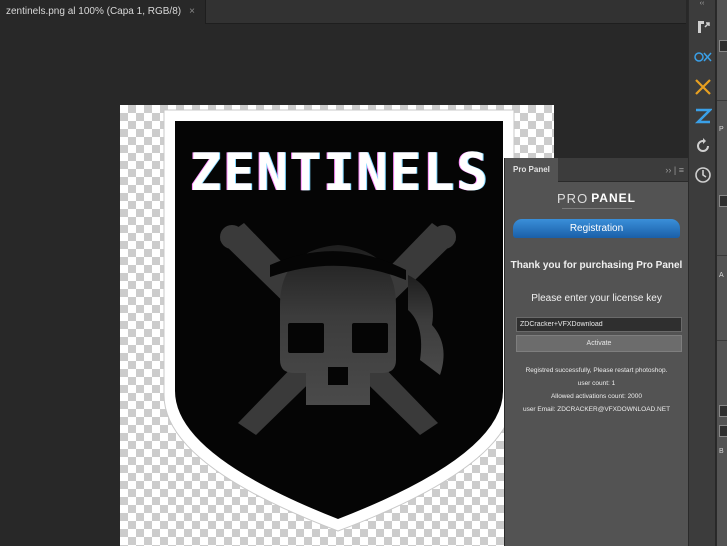 The image size is (727, 546). Describe the element at coordinates (721, 129) in the screenshot. I see `panel-label-fragment: P` at that location.